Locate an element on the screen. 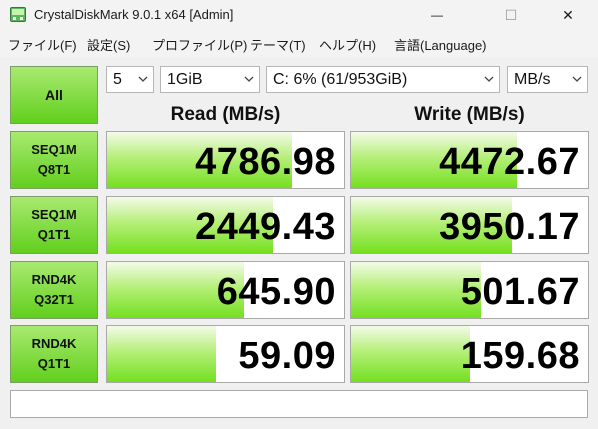 This screenshot has width=598, height=429. write-value: 3950.17 is located at coordinates (509, 227).